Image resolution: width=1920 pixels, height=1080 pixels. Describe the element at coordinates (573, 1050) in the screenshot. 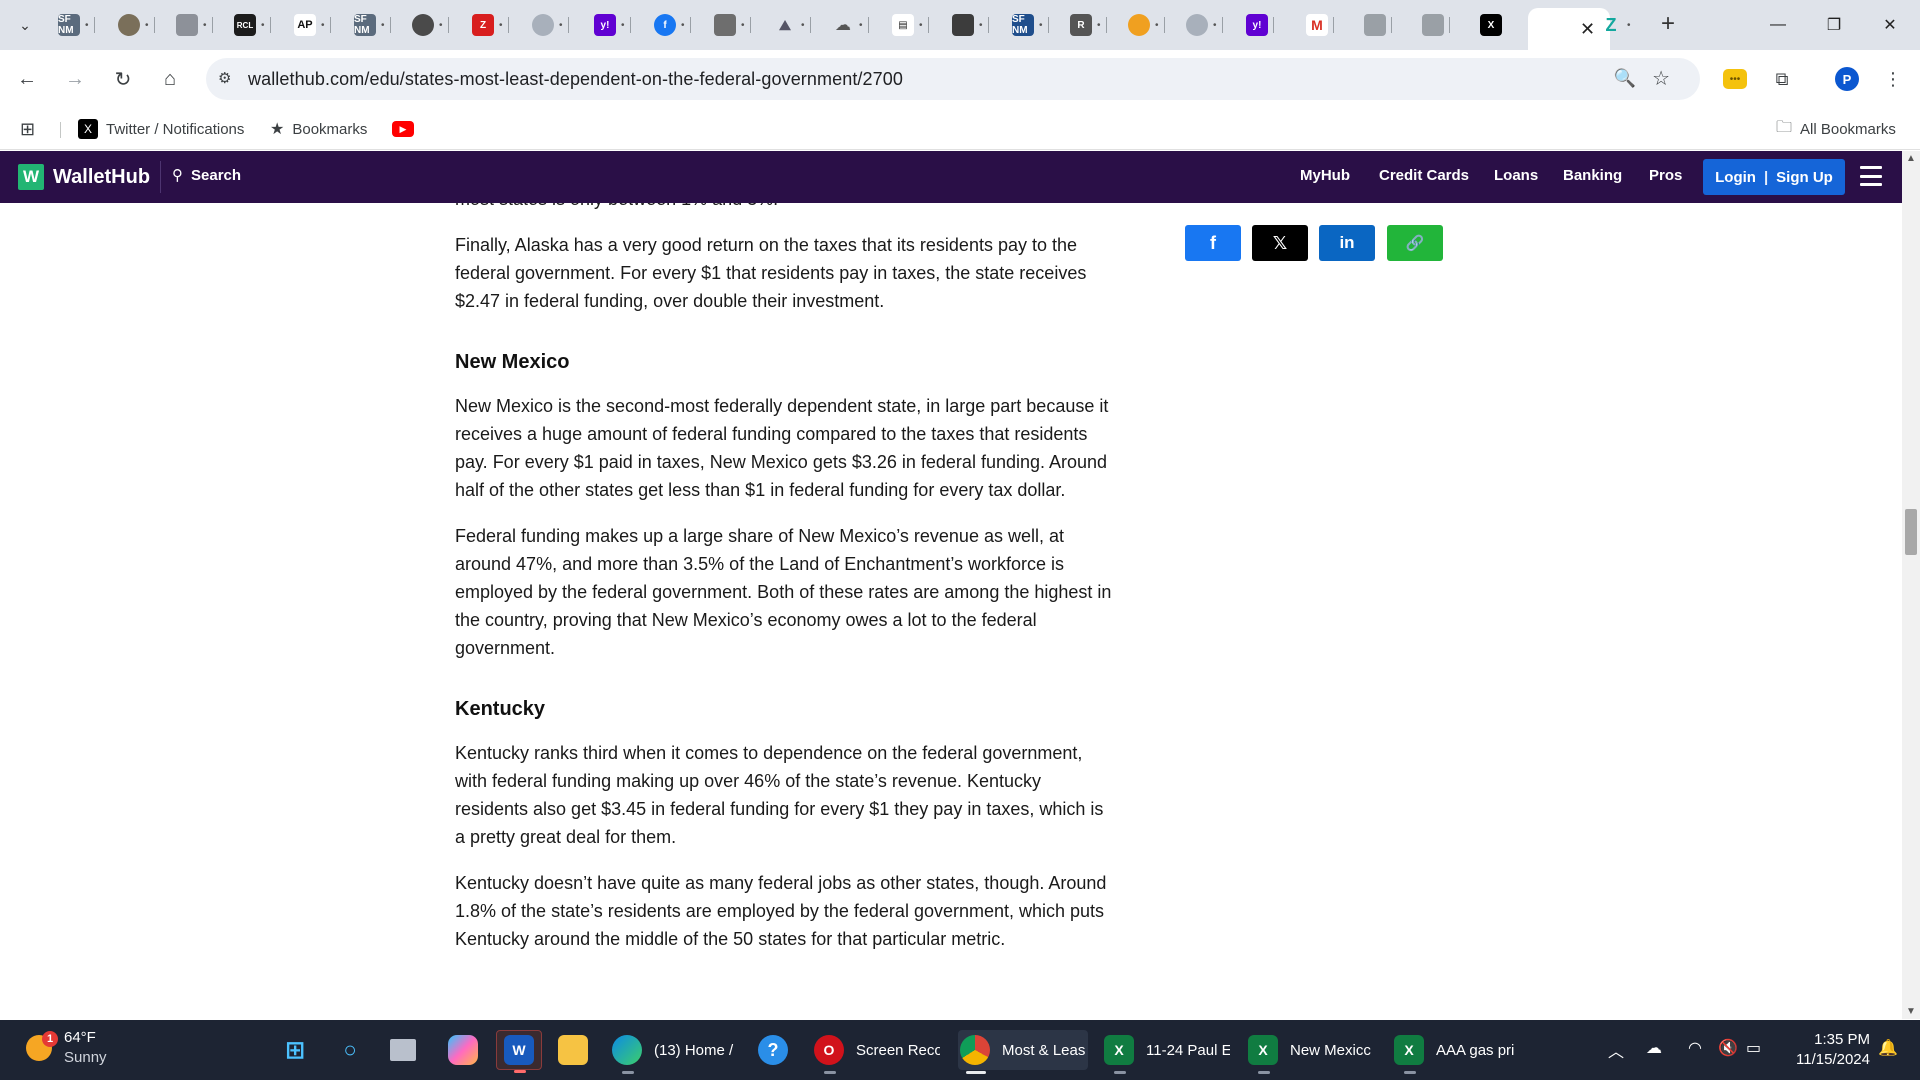

I see `taskbar-file-explorer` at that location.